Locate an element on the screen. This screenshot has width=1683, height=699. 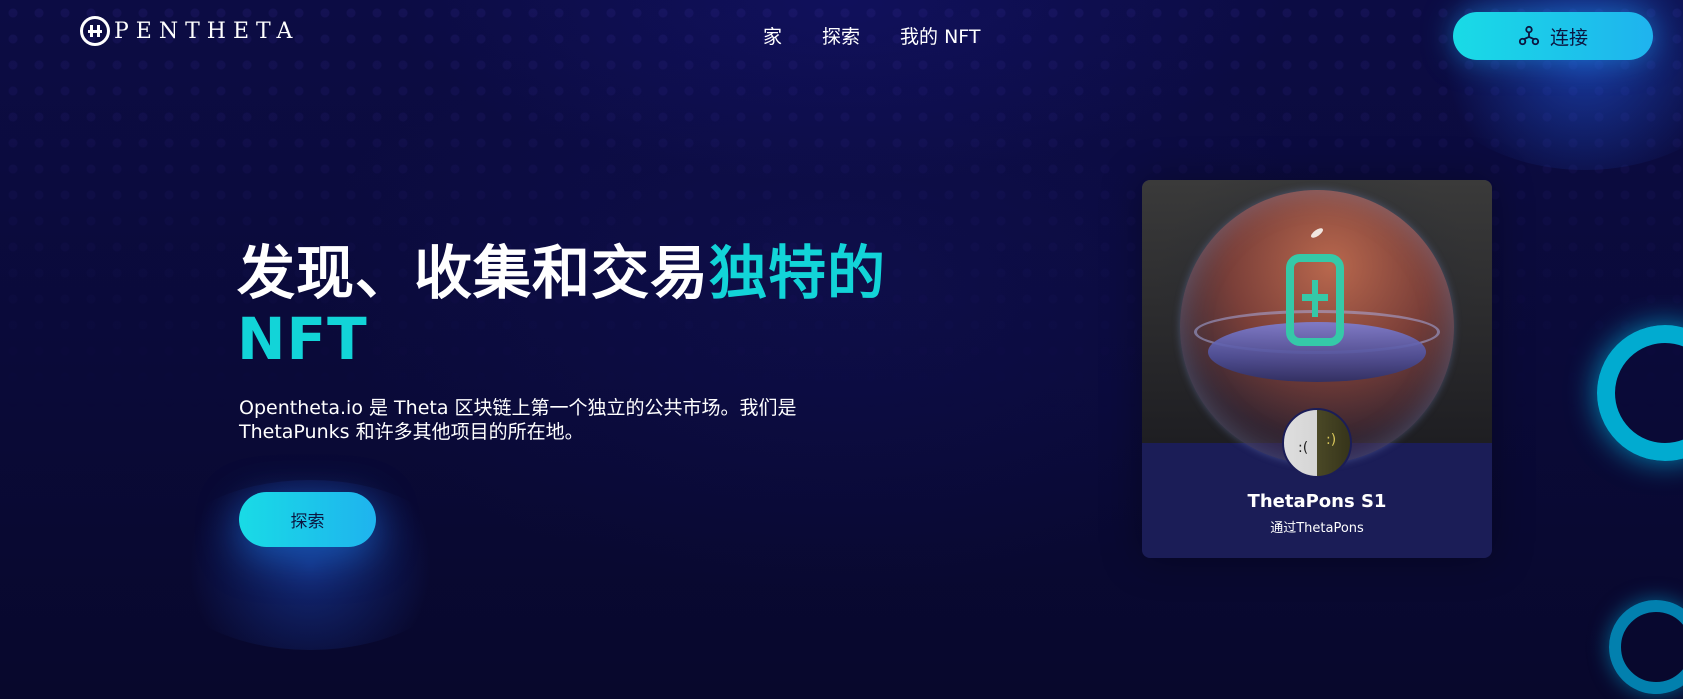
explore-label: 探索 is located at coordinates (307, 522).